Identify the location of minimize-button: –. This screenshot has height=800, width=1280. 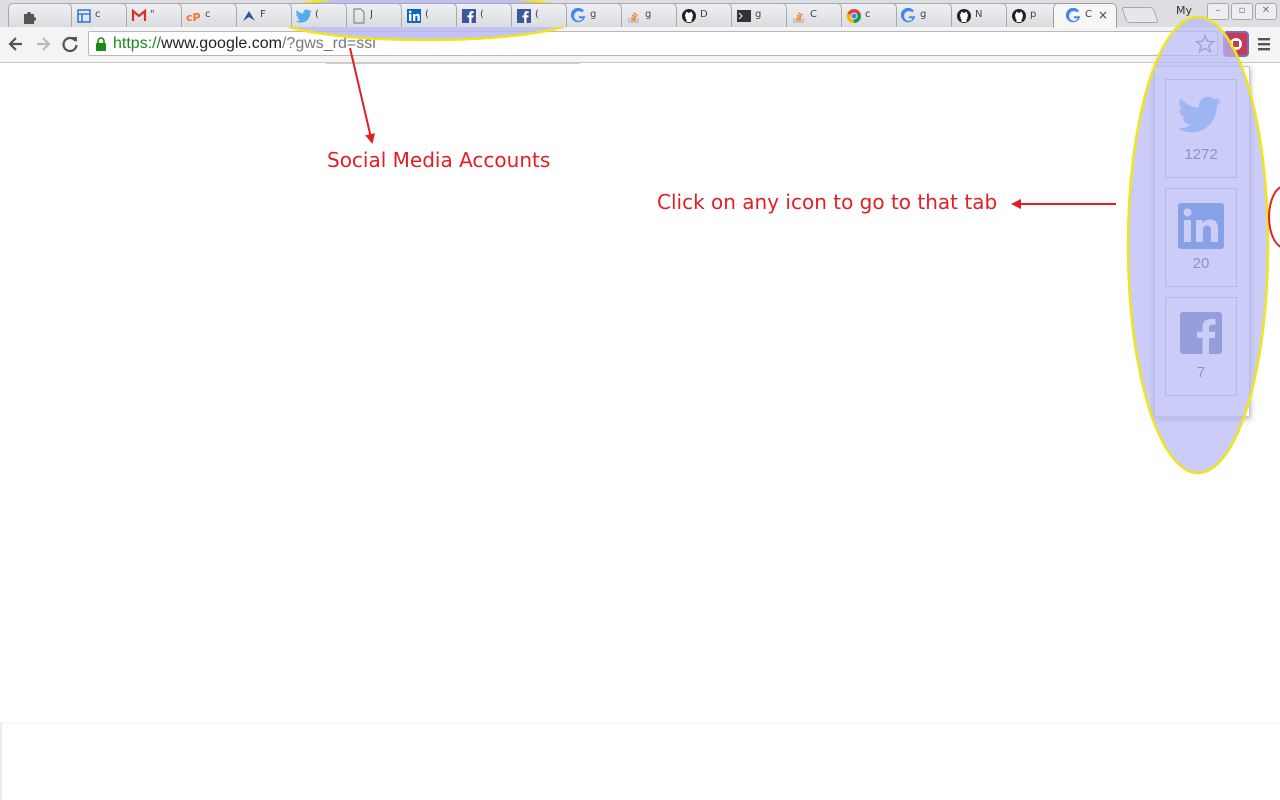
(1218, 11).